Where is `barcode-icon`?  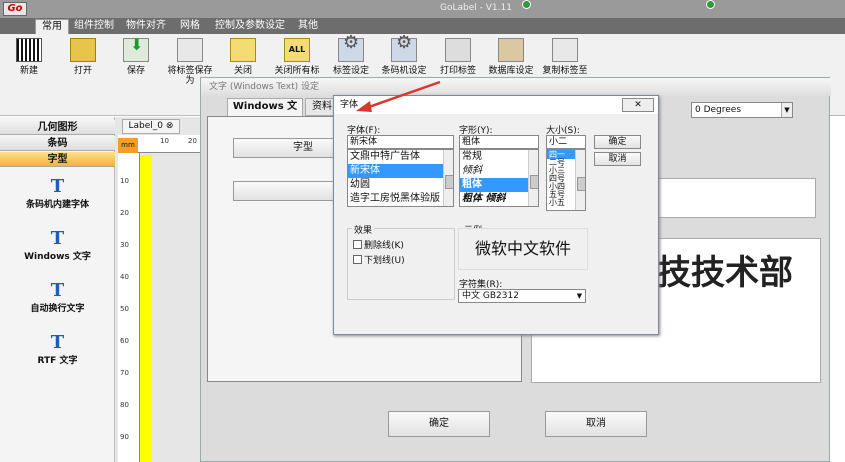
barcode-icon is located at coordinates (29, 50).